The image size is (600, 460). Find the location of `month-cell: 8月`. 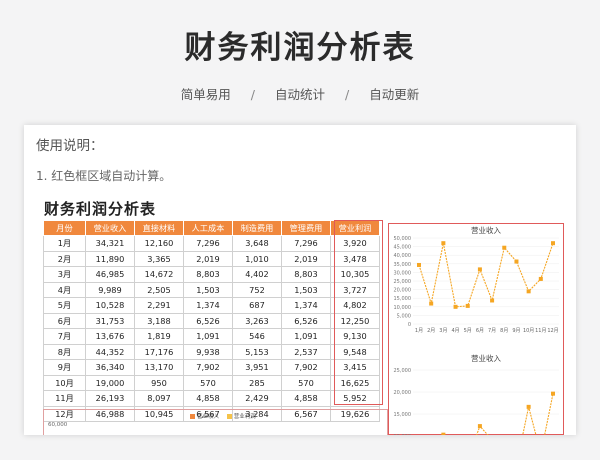

month-cell: 8月 is located at coordinates (64, 351).